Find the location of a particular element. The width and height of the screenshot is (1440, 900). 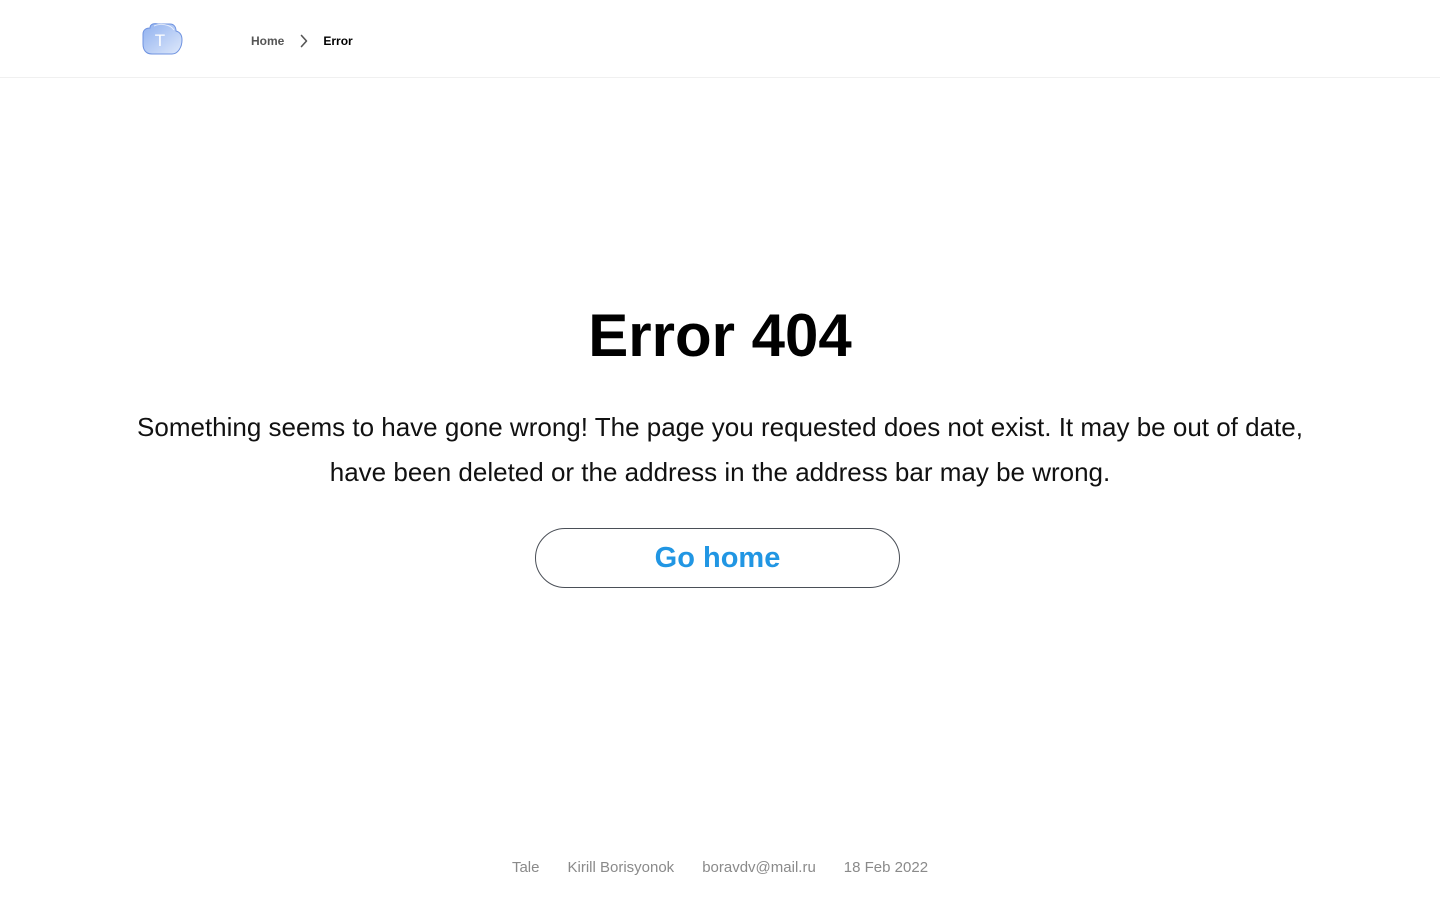

go-home-button: Go home is located at coordinates (717, 558).